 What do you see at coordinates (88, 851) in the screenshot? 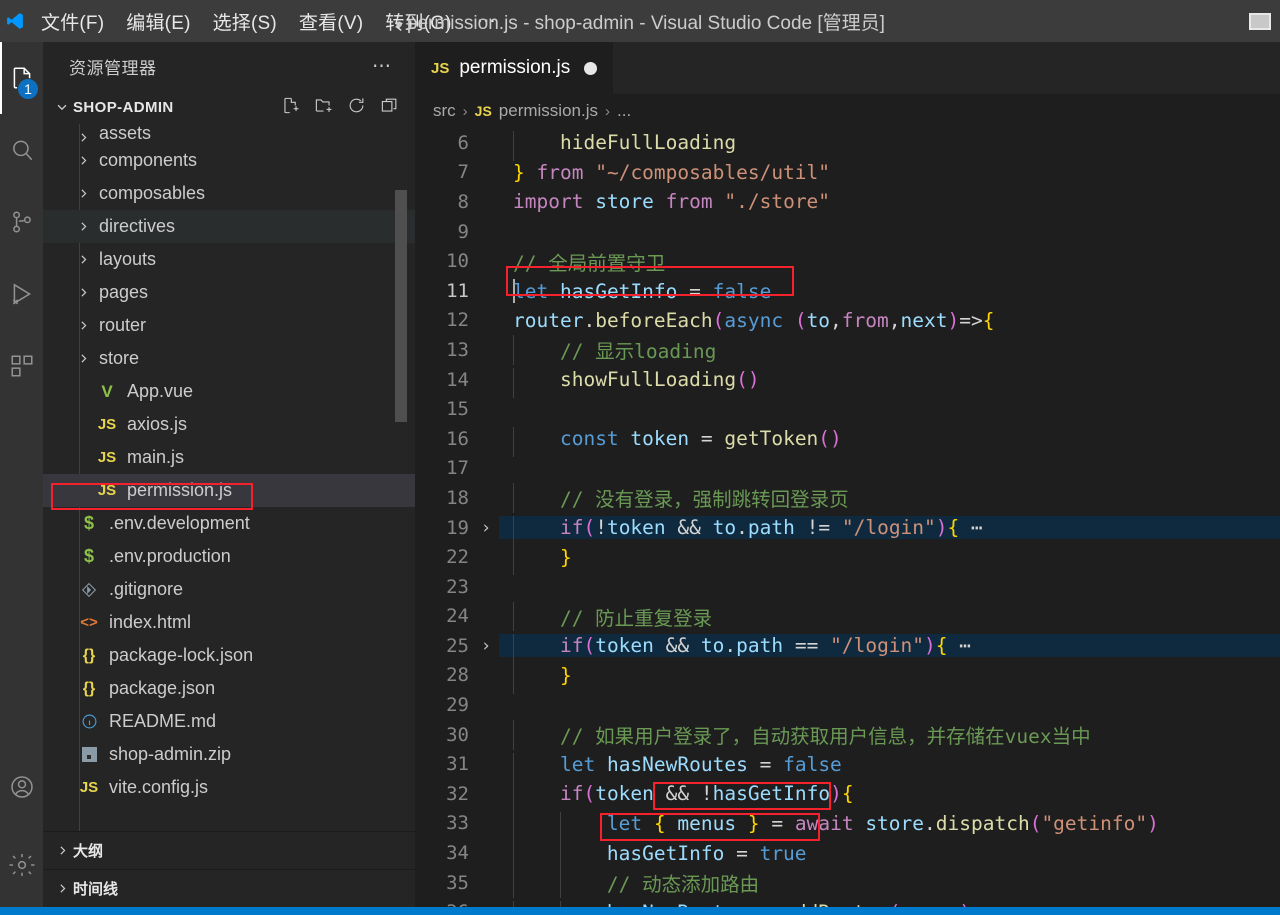
I see `outline-panel-label: 大纲` at bounding box center [88, 851].